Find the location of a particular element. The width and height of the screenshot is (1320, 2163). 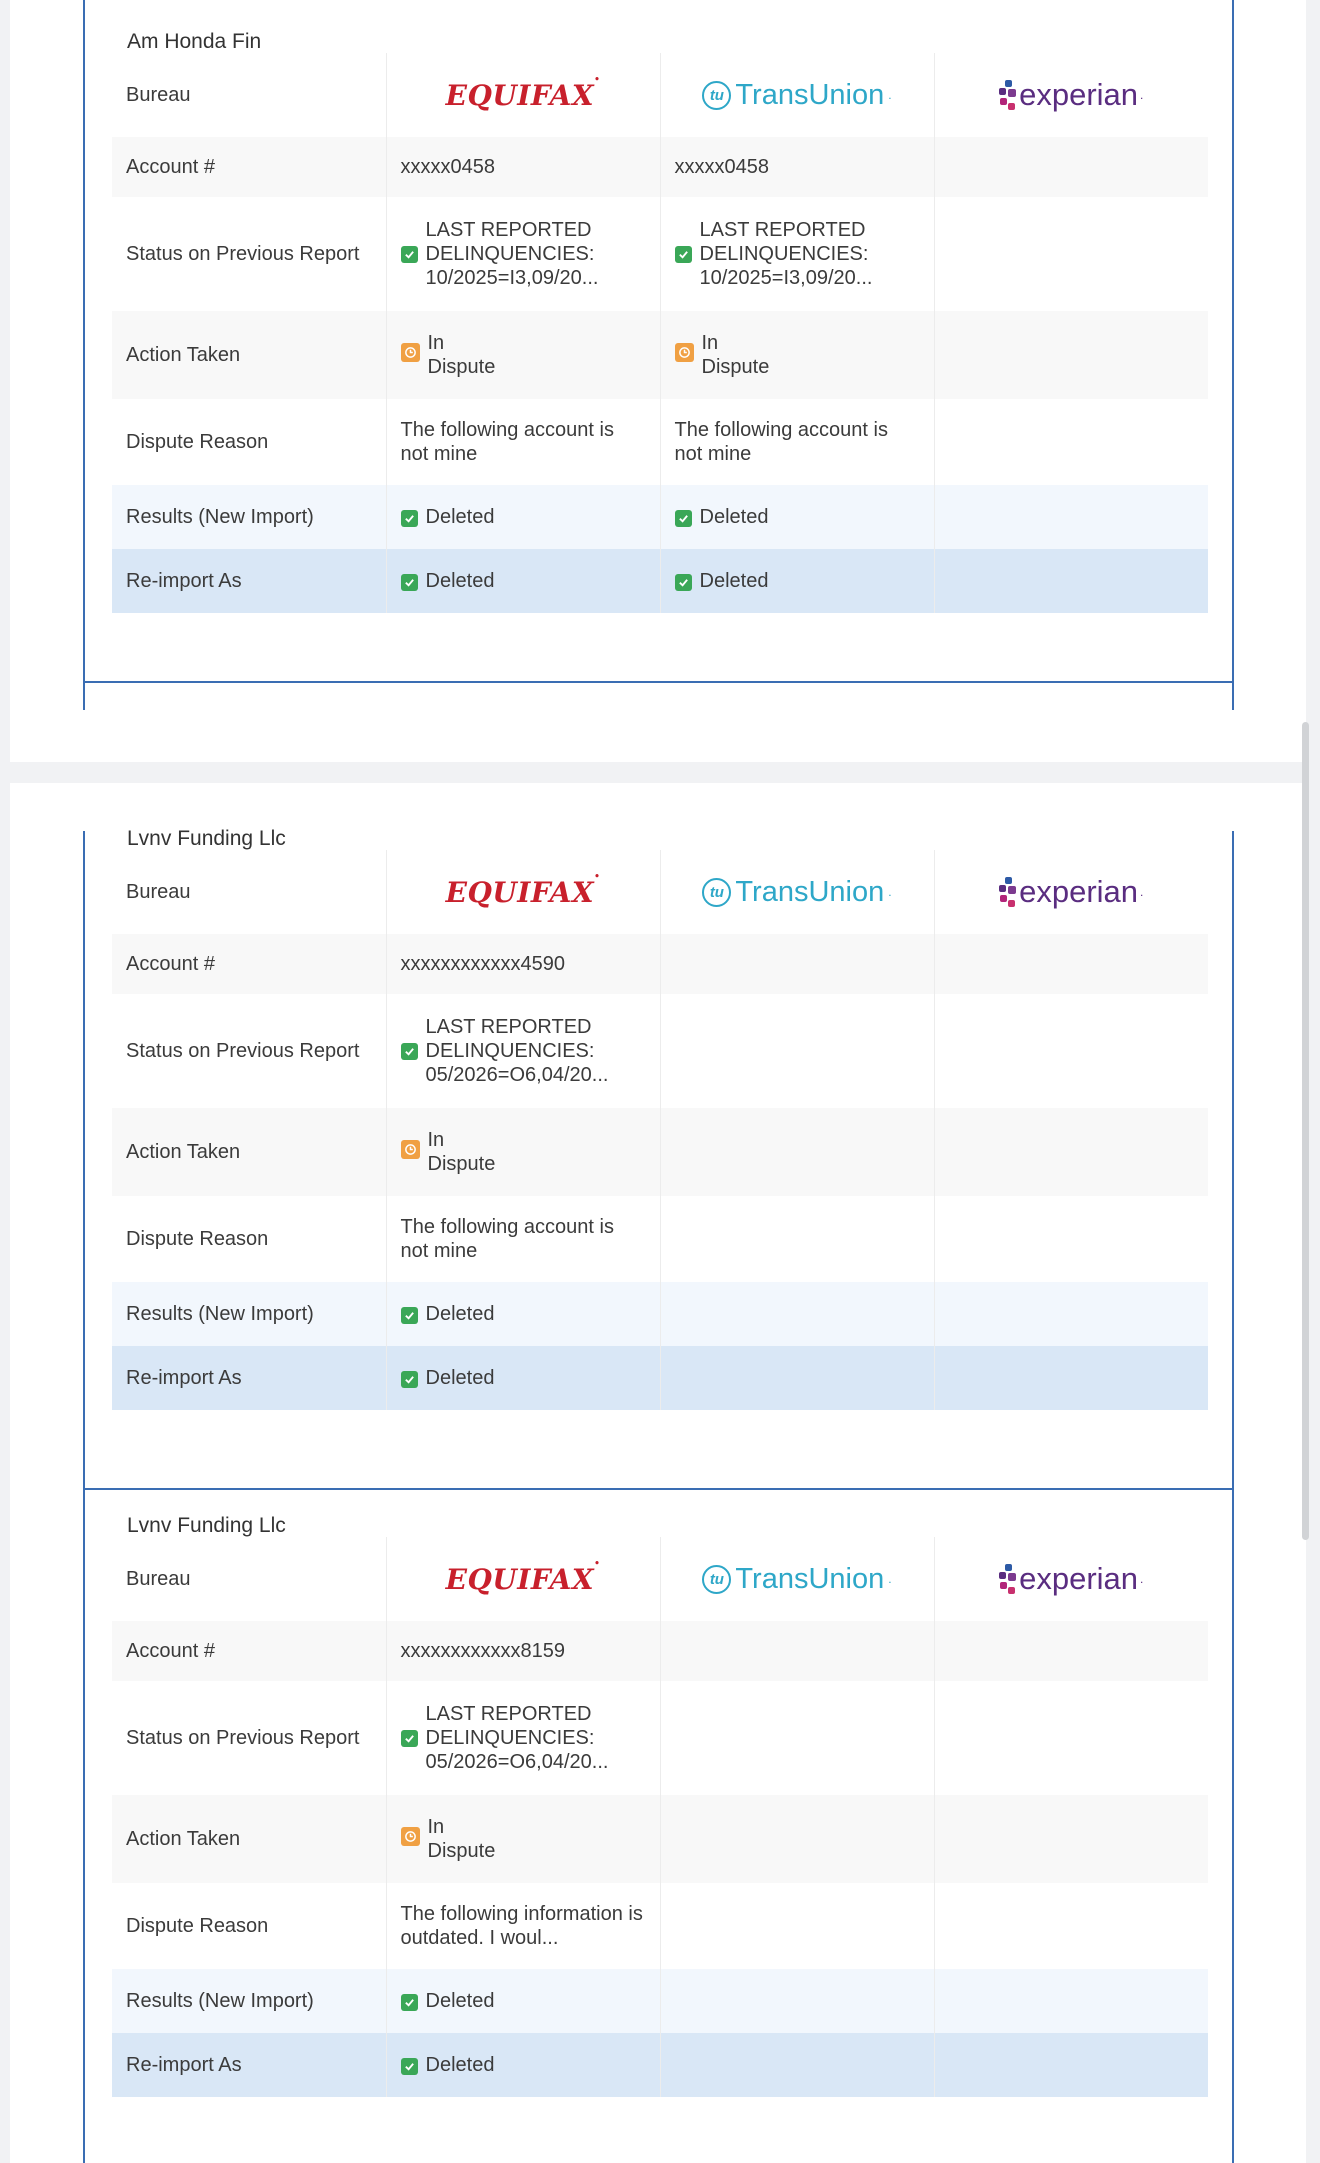

transunion-action is located at coordinates (797, 1839).